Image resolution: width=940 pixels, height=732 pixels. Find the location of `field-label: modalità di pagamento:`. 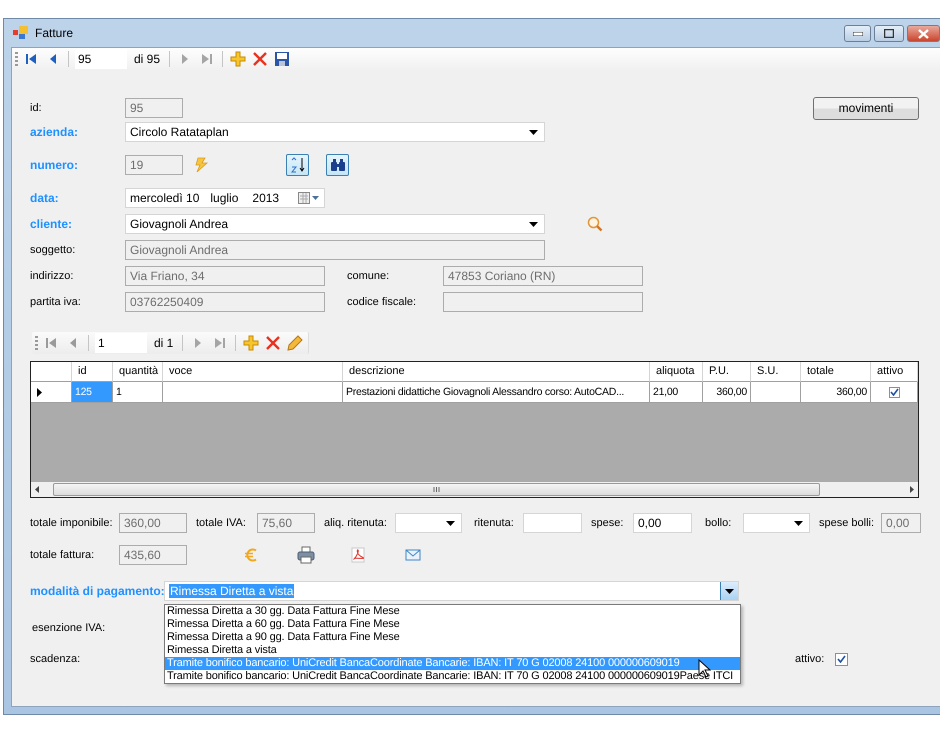

field-label: modalità di pagamento: is located at coordinates (97, 591).